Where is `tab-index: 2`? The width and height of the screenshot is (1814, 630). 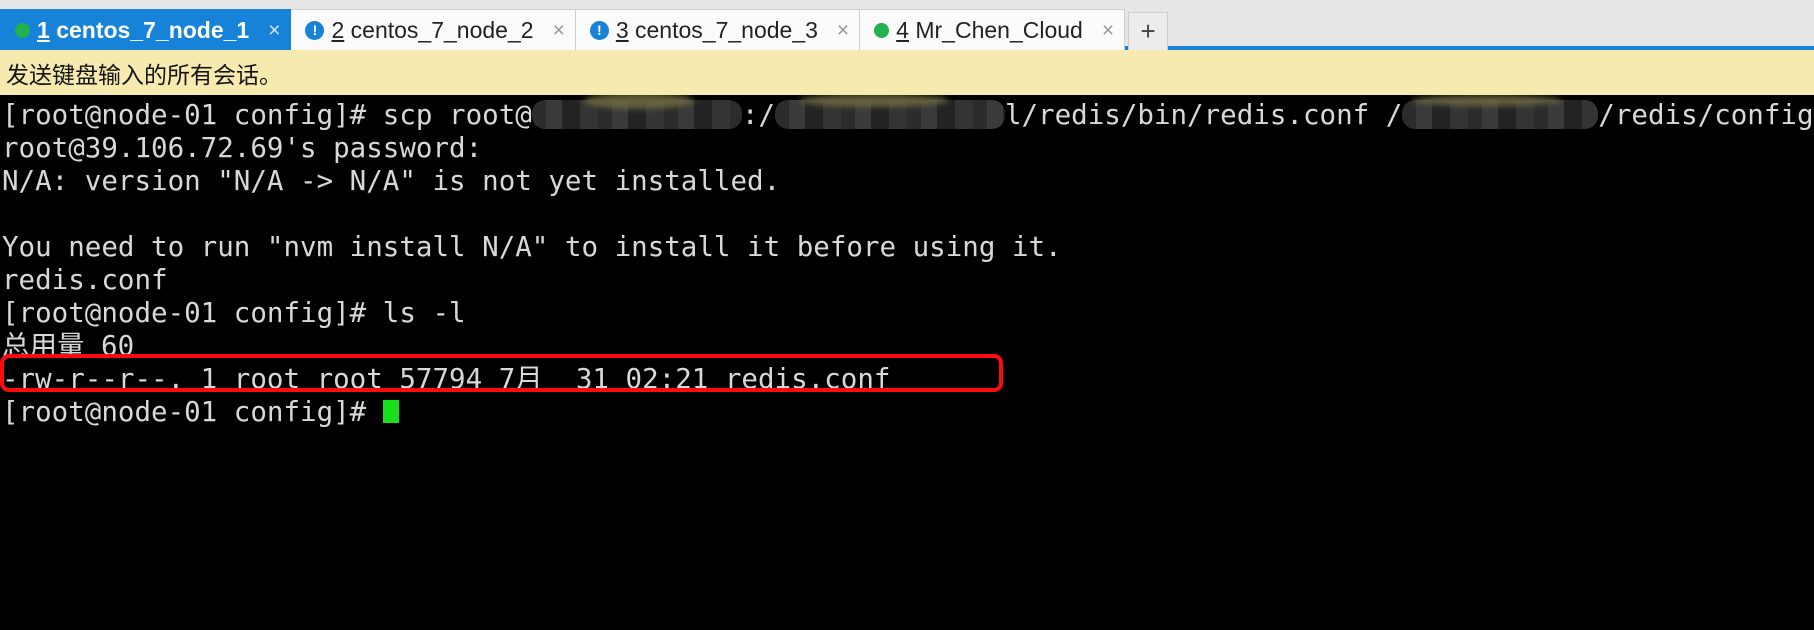
tab-index: 2 is located at coordinates (338, 29).